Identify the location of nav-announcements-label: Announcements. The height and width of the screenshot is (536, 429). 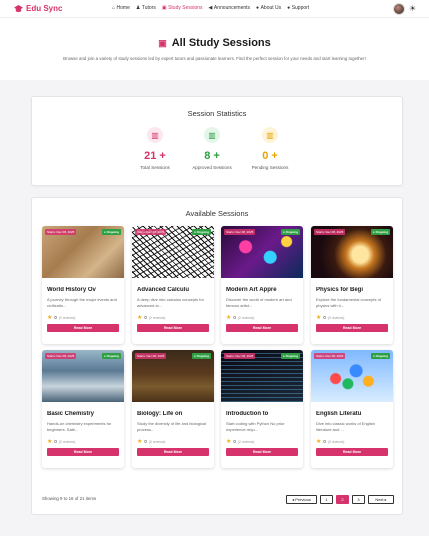
(232, 8).